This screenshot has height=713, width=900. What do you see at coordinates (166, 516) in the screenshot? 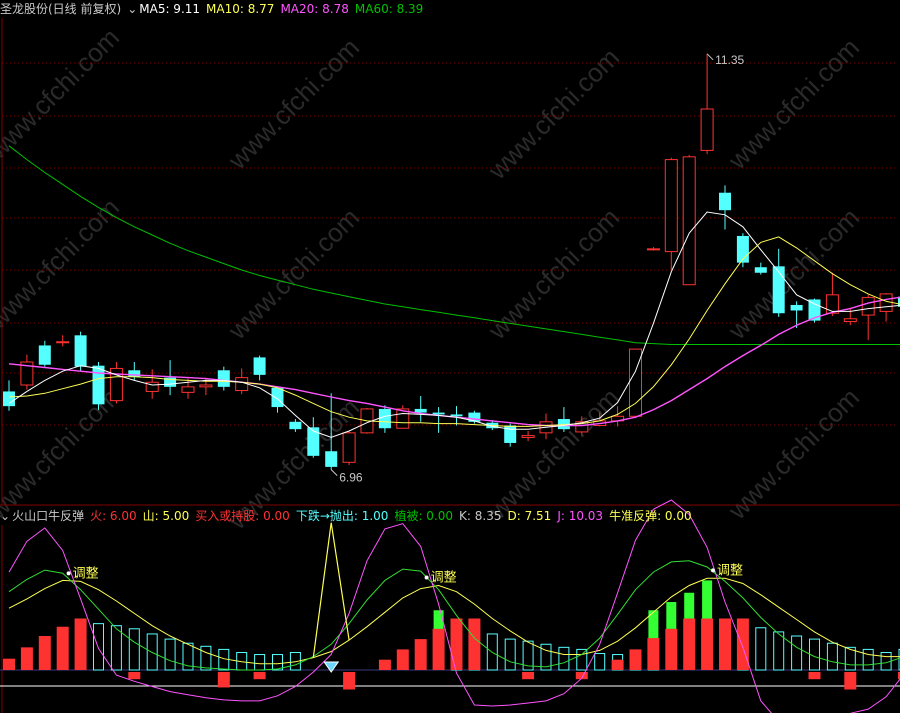
I see `shan-value: 山: 5.00` at bounding box center [166, 516].